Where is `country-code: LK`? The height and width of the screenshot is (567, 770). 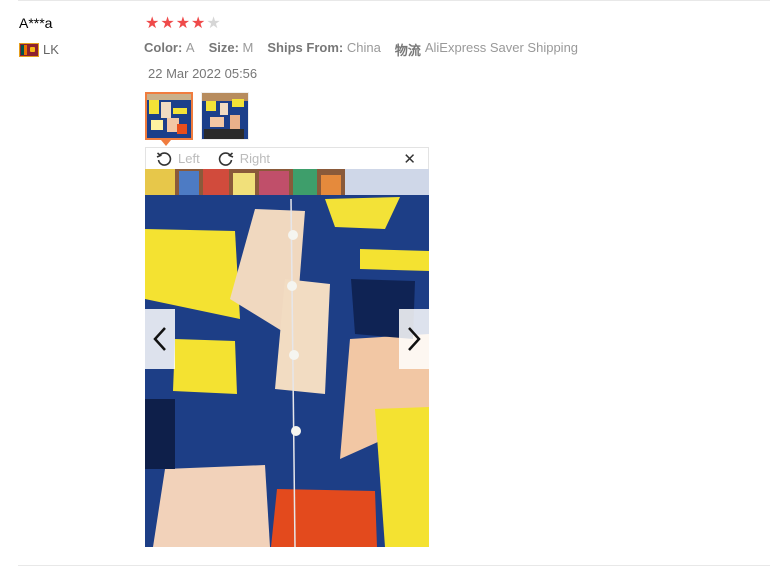 country-code: LK is located at coordinates (51, 49).